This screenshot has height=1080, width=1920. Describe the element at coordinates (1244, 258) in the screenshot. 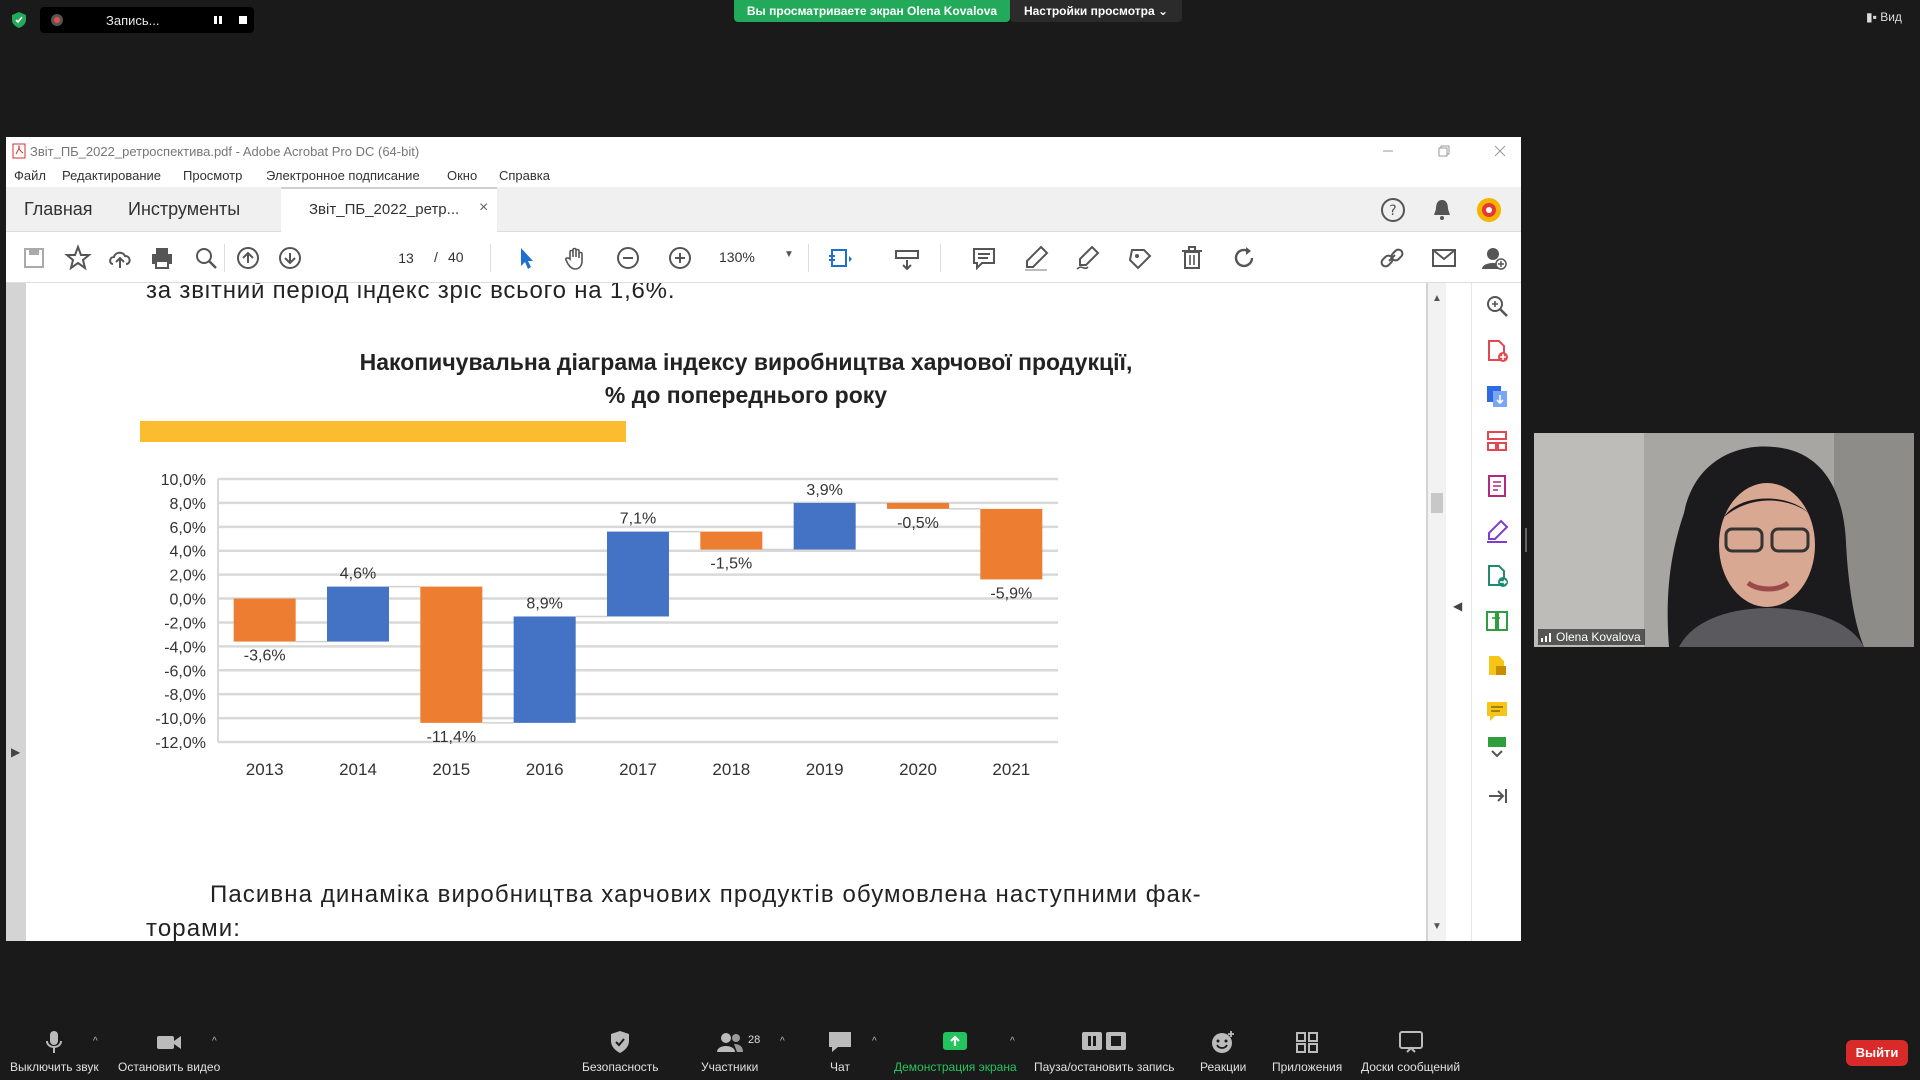

I see `rotate-icon` at that location.